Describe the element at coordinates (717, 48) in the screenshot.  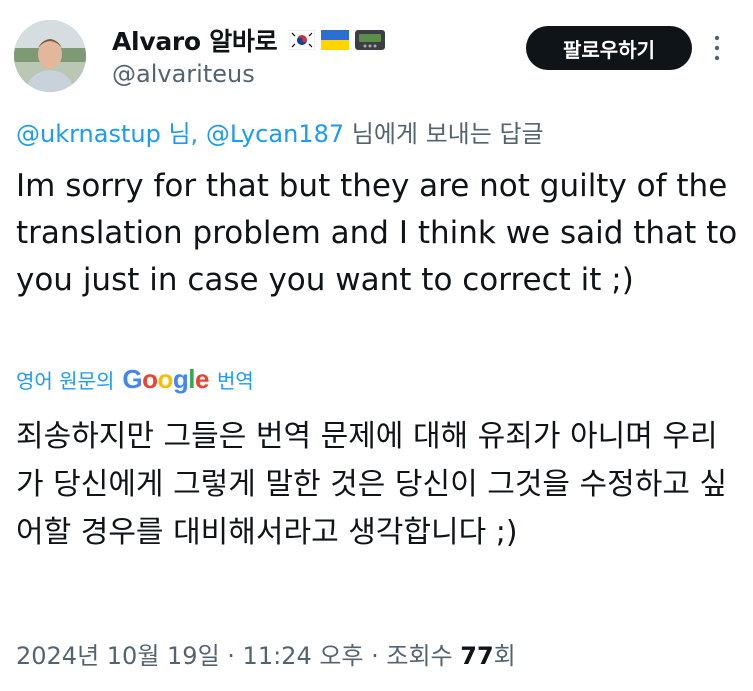
I see `more-options-icon` at that location.